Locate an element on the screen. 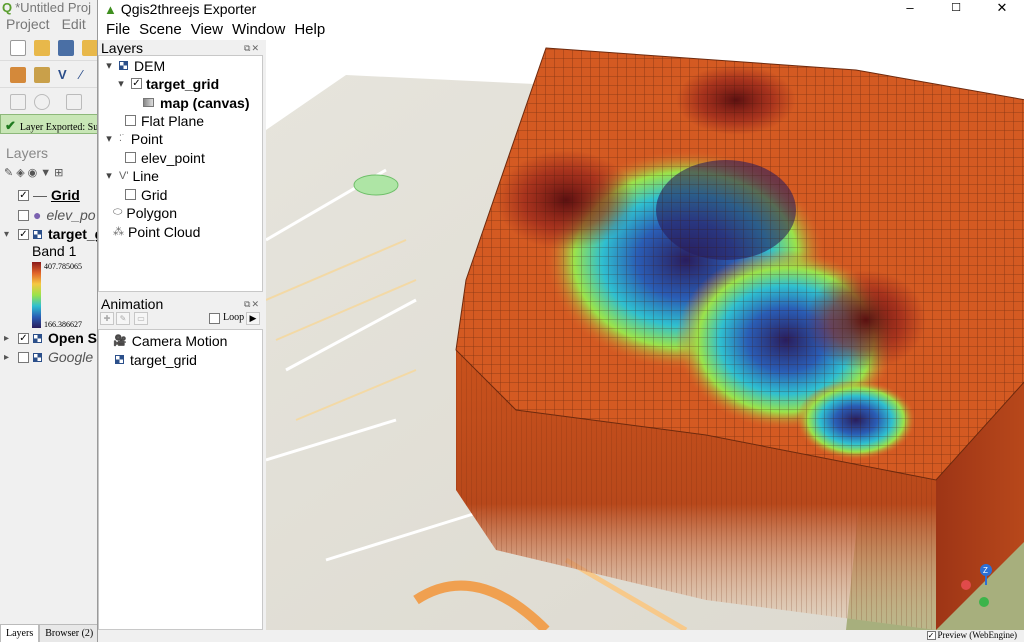 This screenshot has width=1024, height=642. add-v-layer-icon: V is located at coordinates (66, 75).